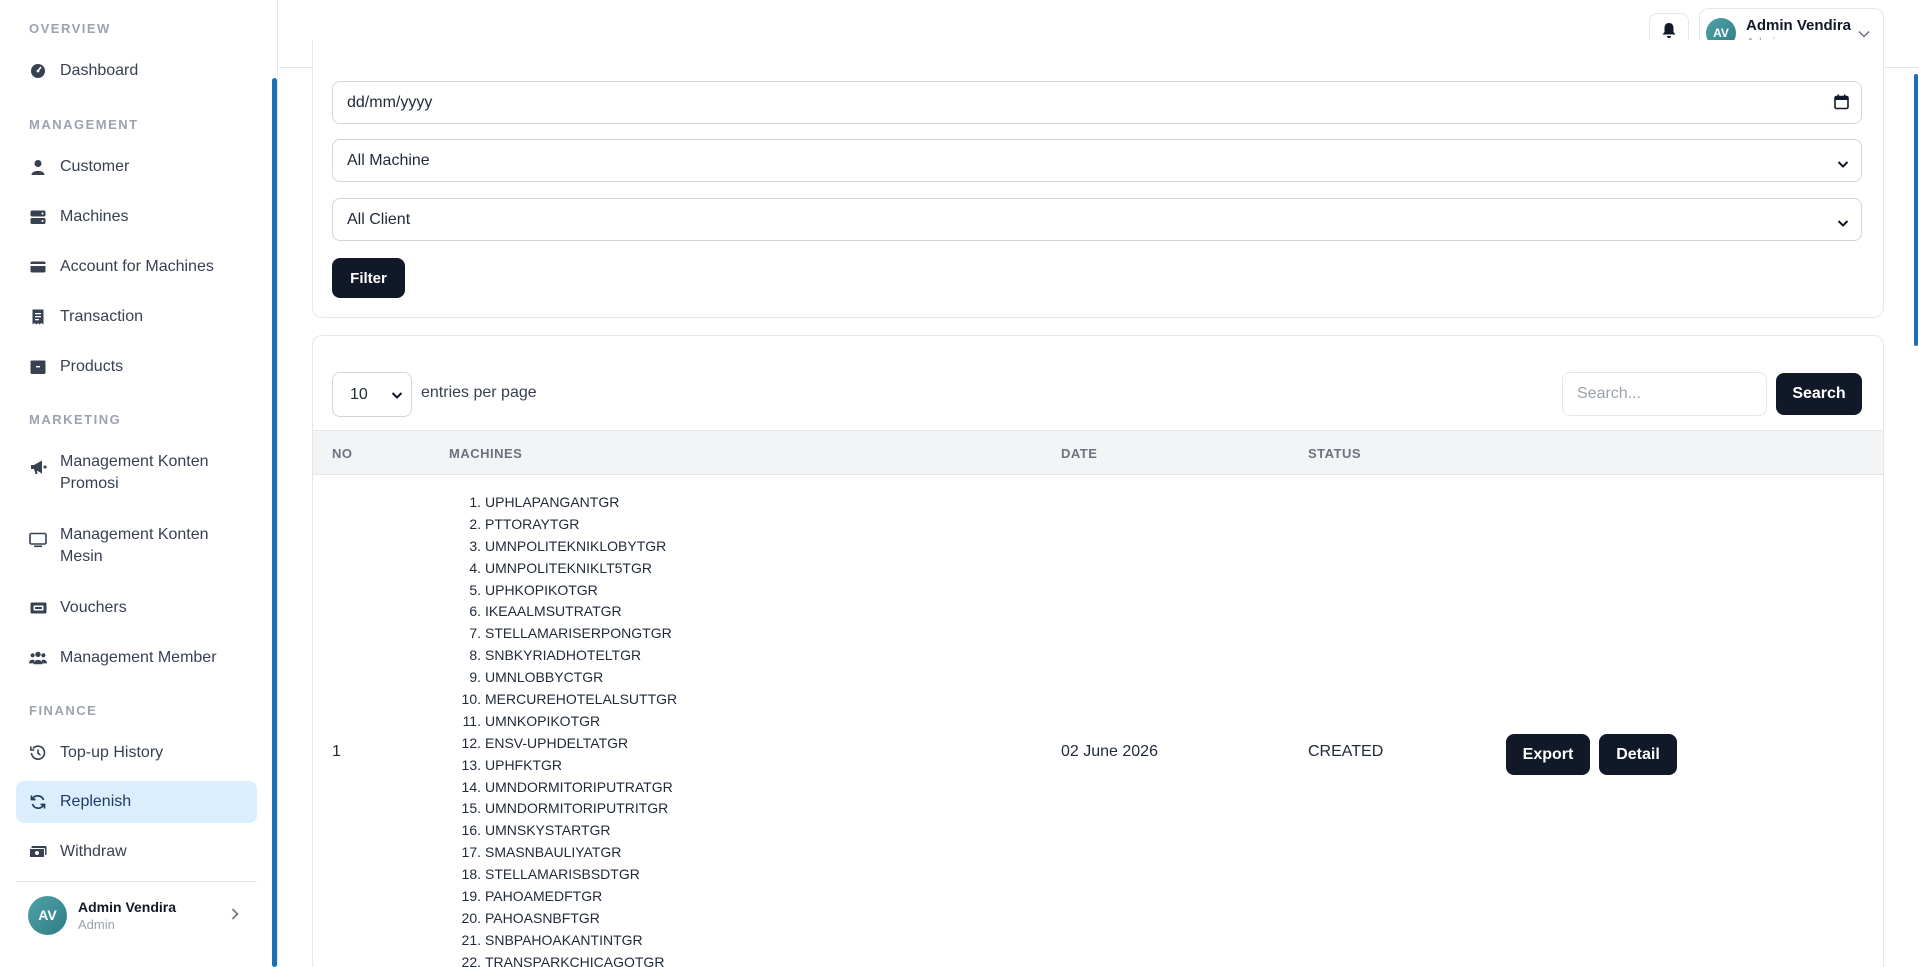 The height and width of the screenshot is (967, 1919). I want to click on avatar: AV, so click(47, 915).